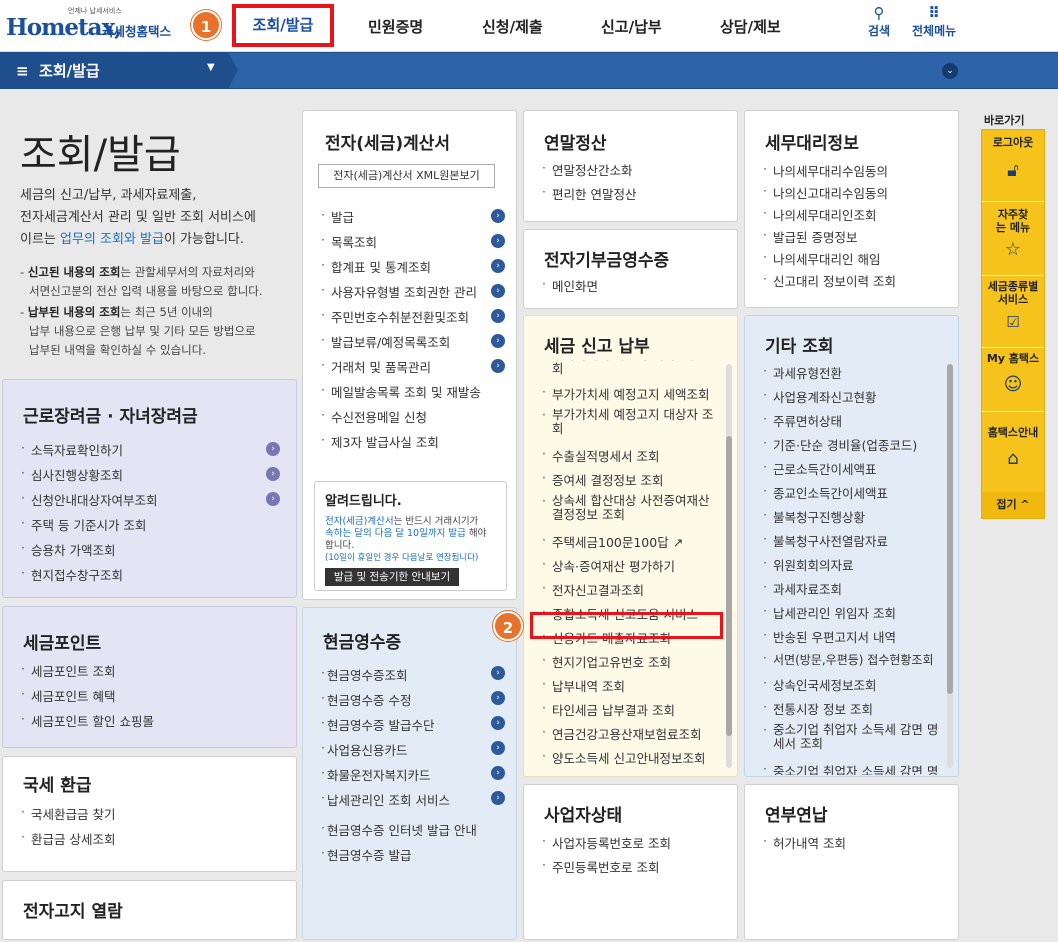  Describe the element at coordinates (632, 513) in the screenshot. I see `list-item: 상속세 합산대상 사전증여재산 결정정보 조회` at that location.